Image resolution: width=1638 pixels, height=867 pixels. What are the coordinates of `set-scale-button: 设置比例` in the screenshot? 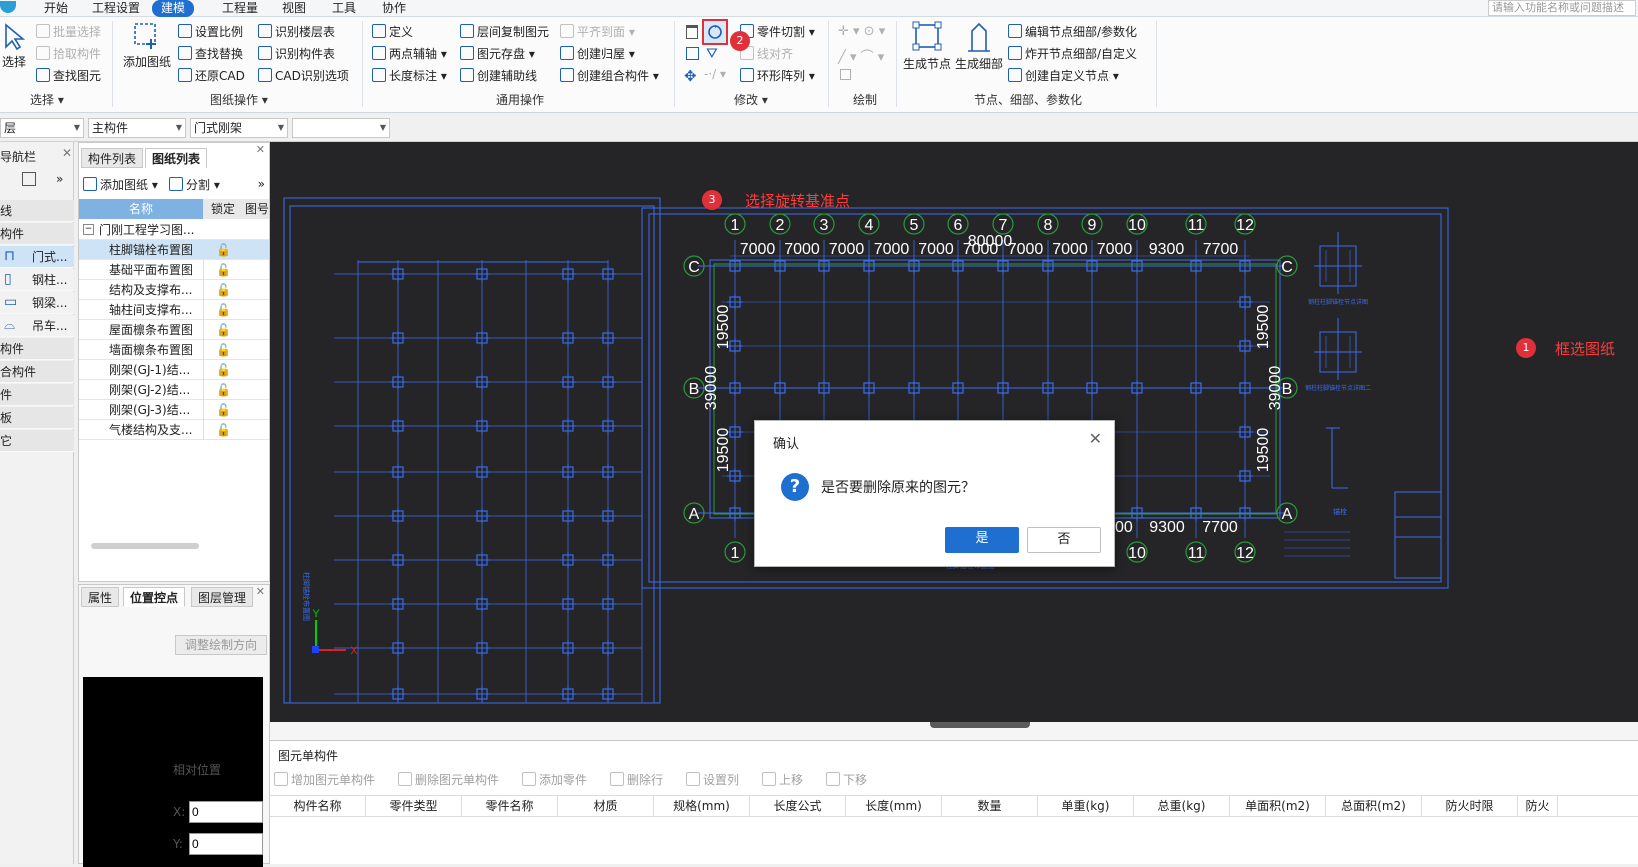 It's located at (210, 32).